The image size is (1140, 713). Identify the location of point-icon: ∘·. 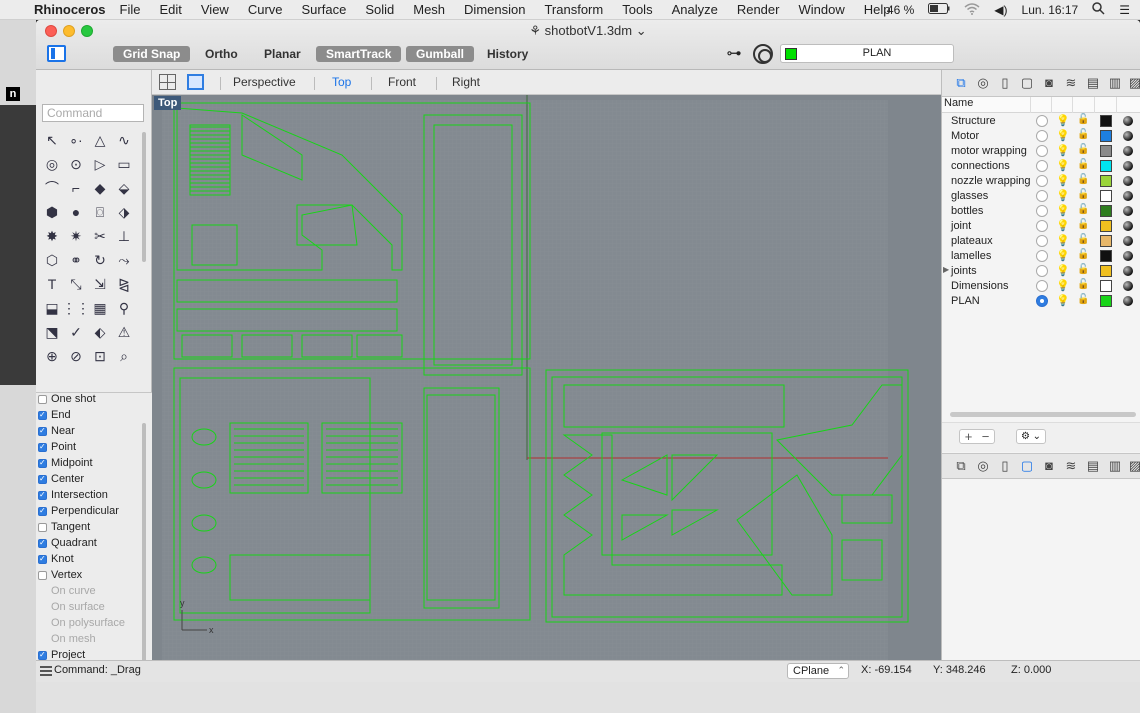
(76, 140).